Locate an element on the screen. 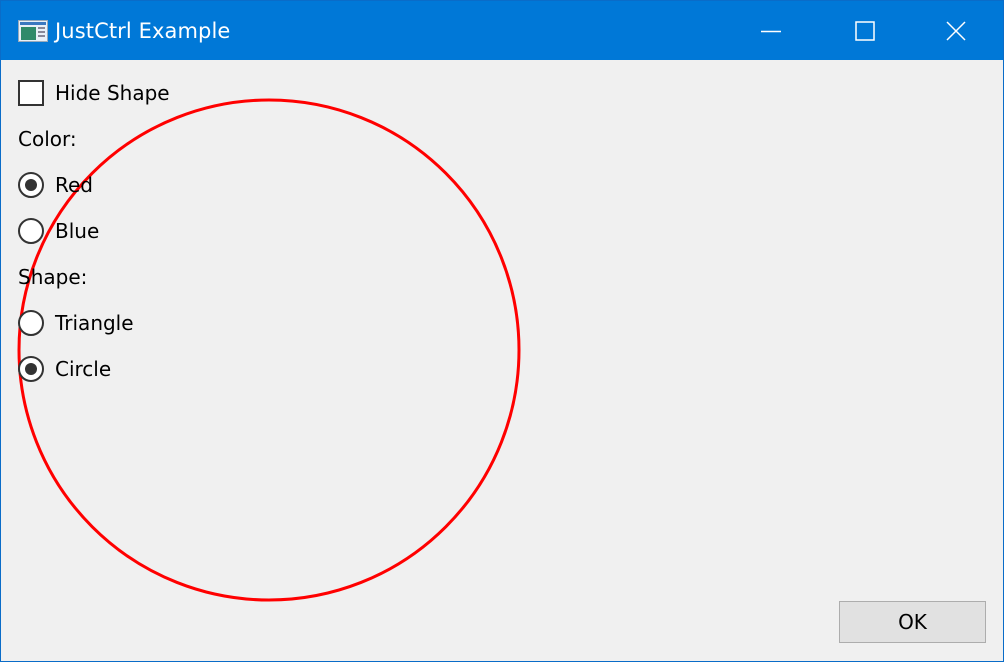 The image size is (1004, 662). color-blue-label: Blue is located at coordinates (77, 231).